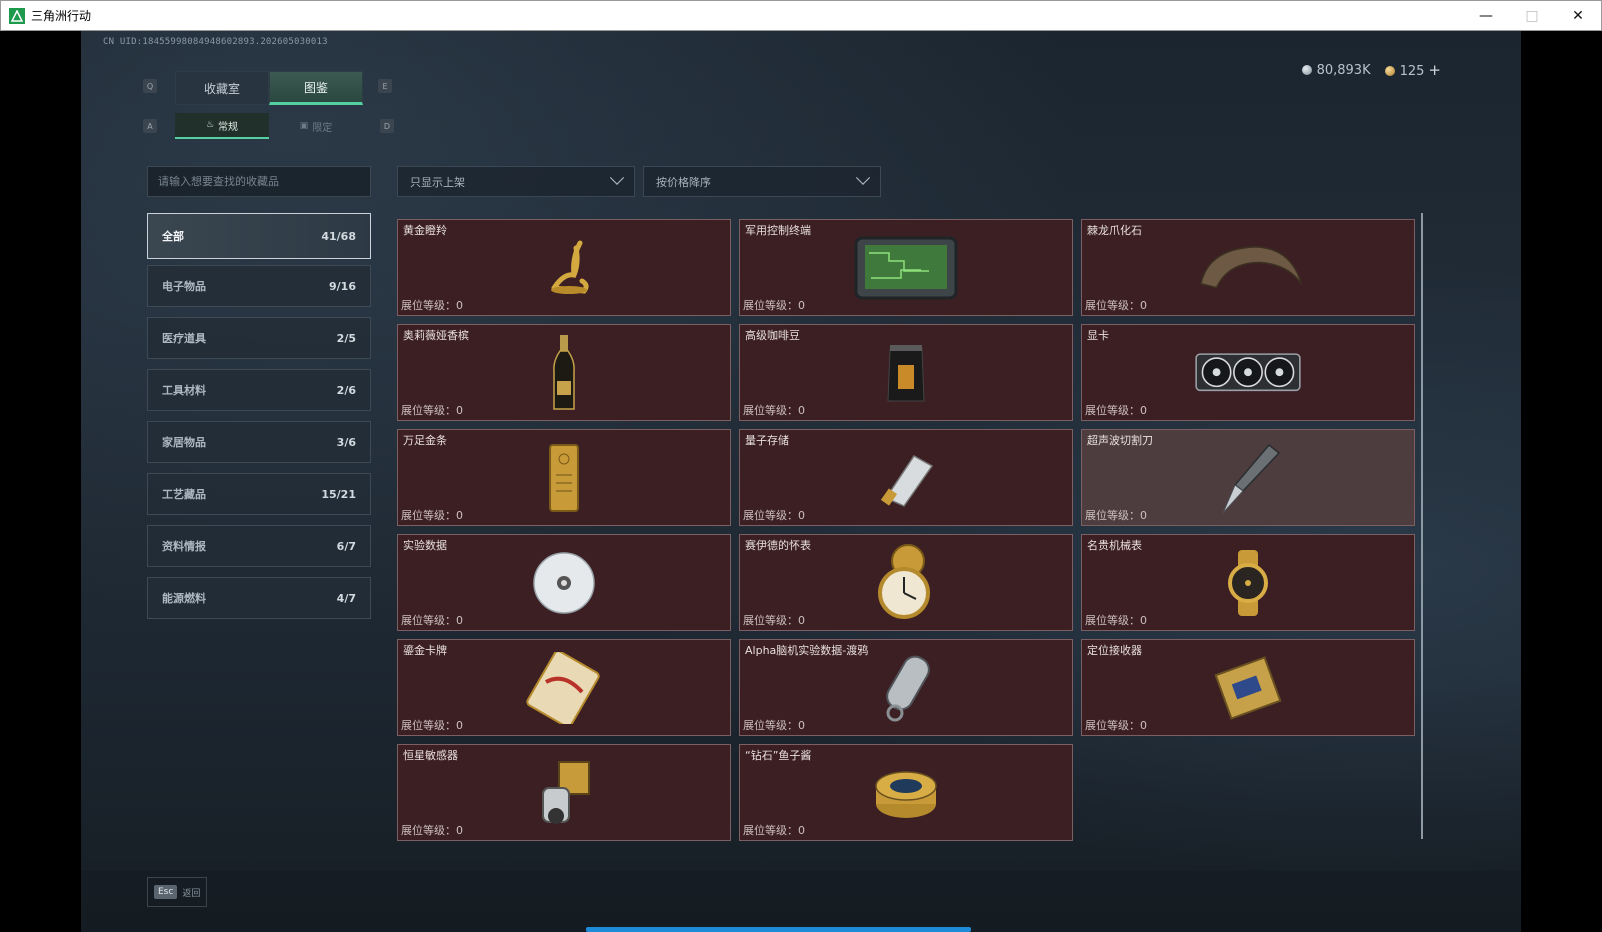 This screenshot has height=932, width=1602. What do you see at coordinates (387, 126) in the screenshot?
I see `key-hint-d: D` at bounding box center [387, 126].